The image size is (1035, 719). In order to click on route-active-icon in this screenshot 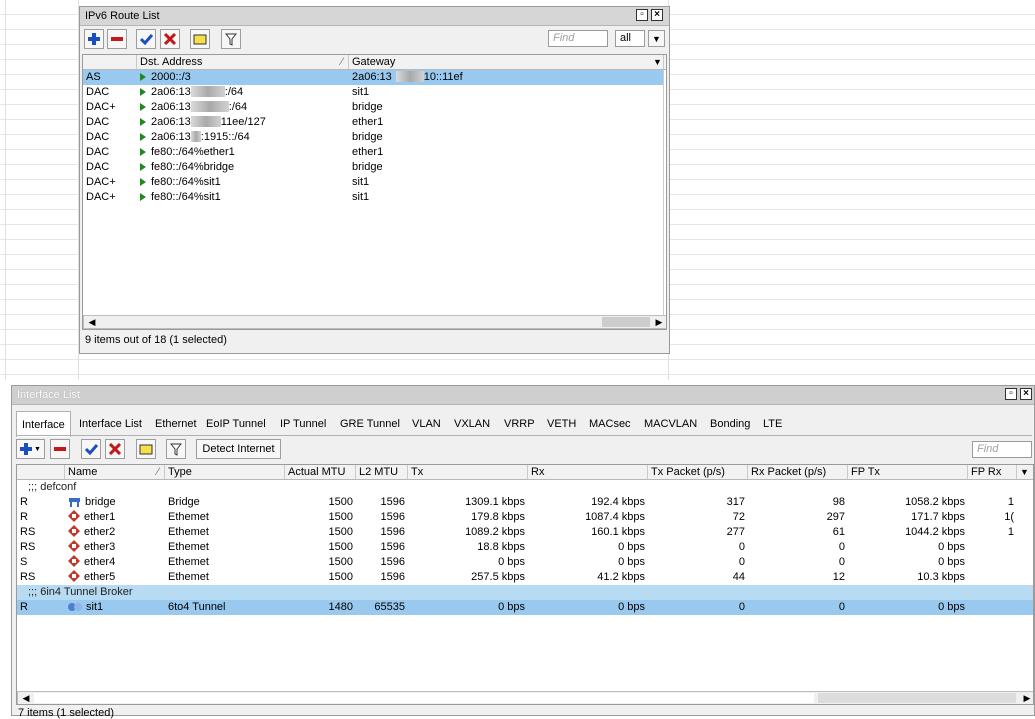, I will do `click(143, 182)`.